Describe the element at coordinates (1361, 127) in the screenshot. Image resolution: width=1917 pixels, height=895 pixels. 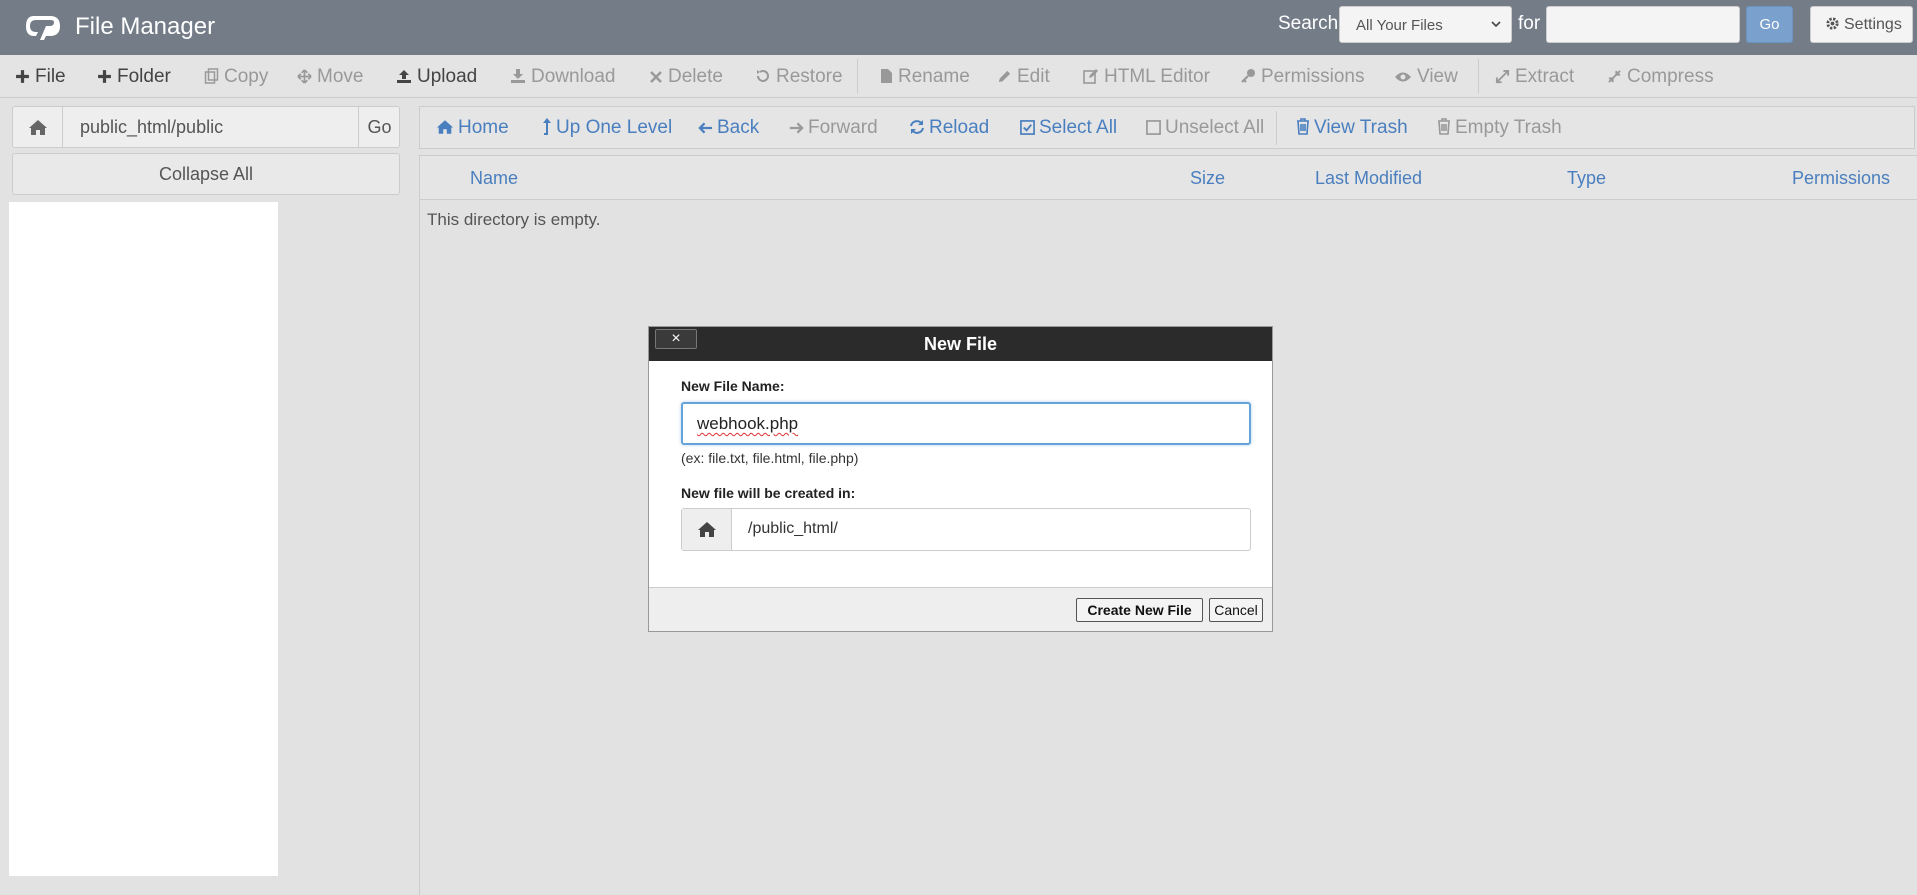
I see `view-trash-label: View Trash` at that location.